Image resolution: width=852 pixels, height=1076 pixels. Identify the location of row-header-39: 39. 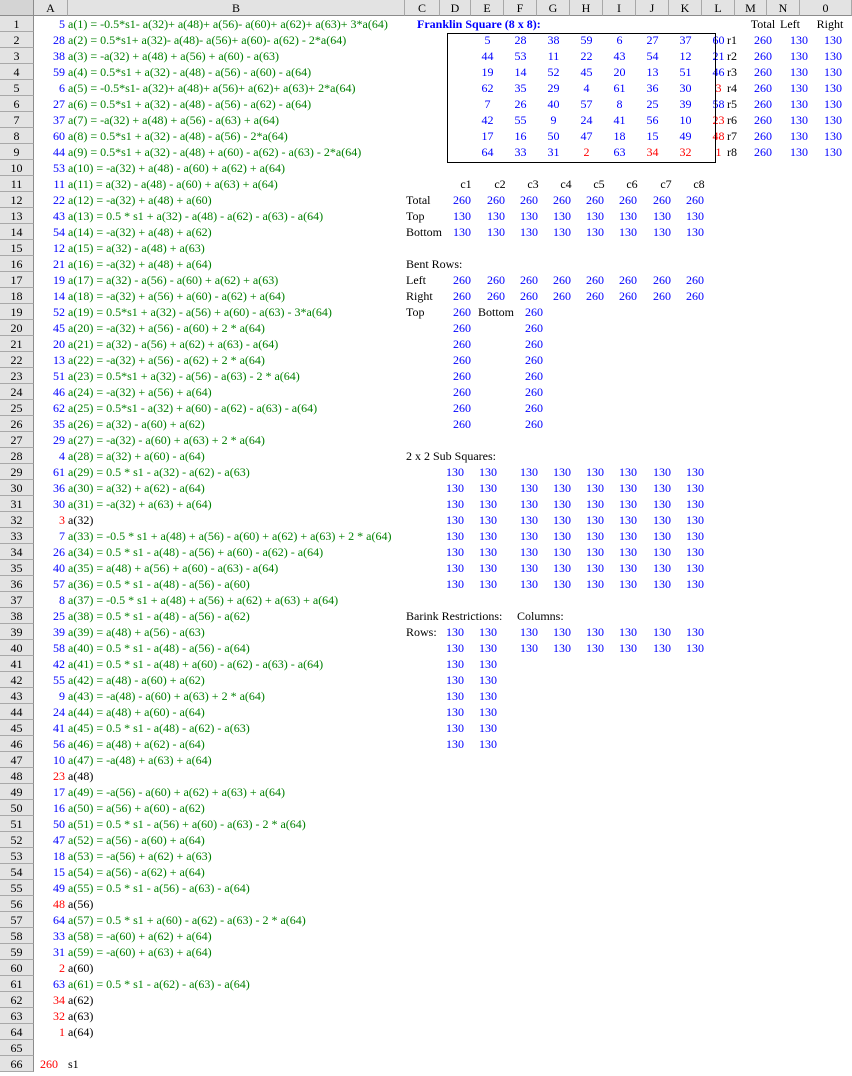
(17, 632).